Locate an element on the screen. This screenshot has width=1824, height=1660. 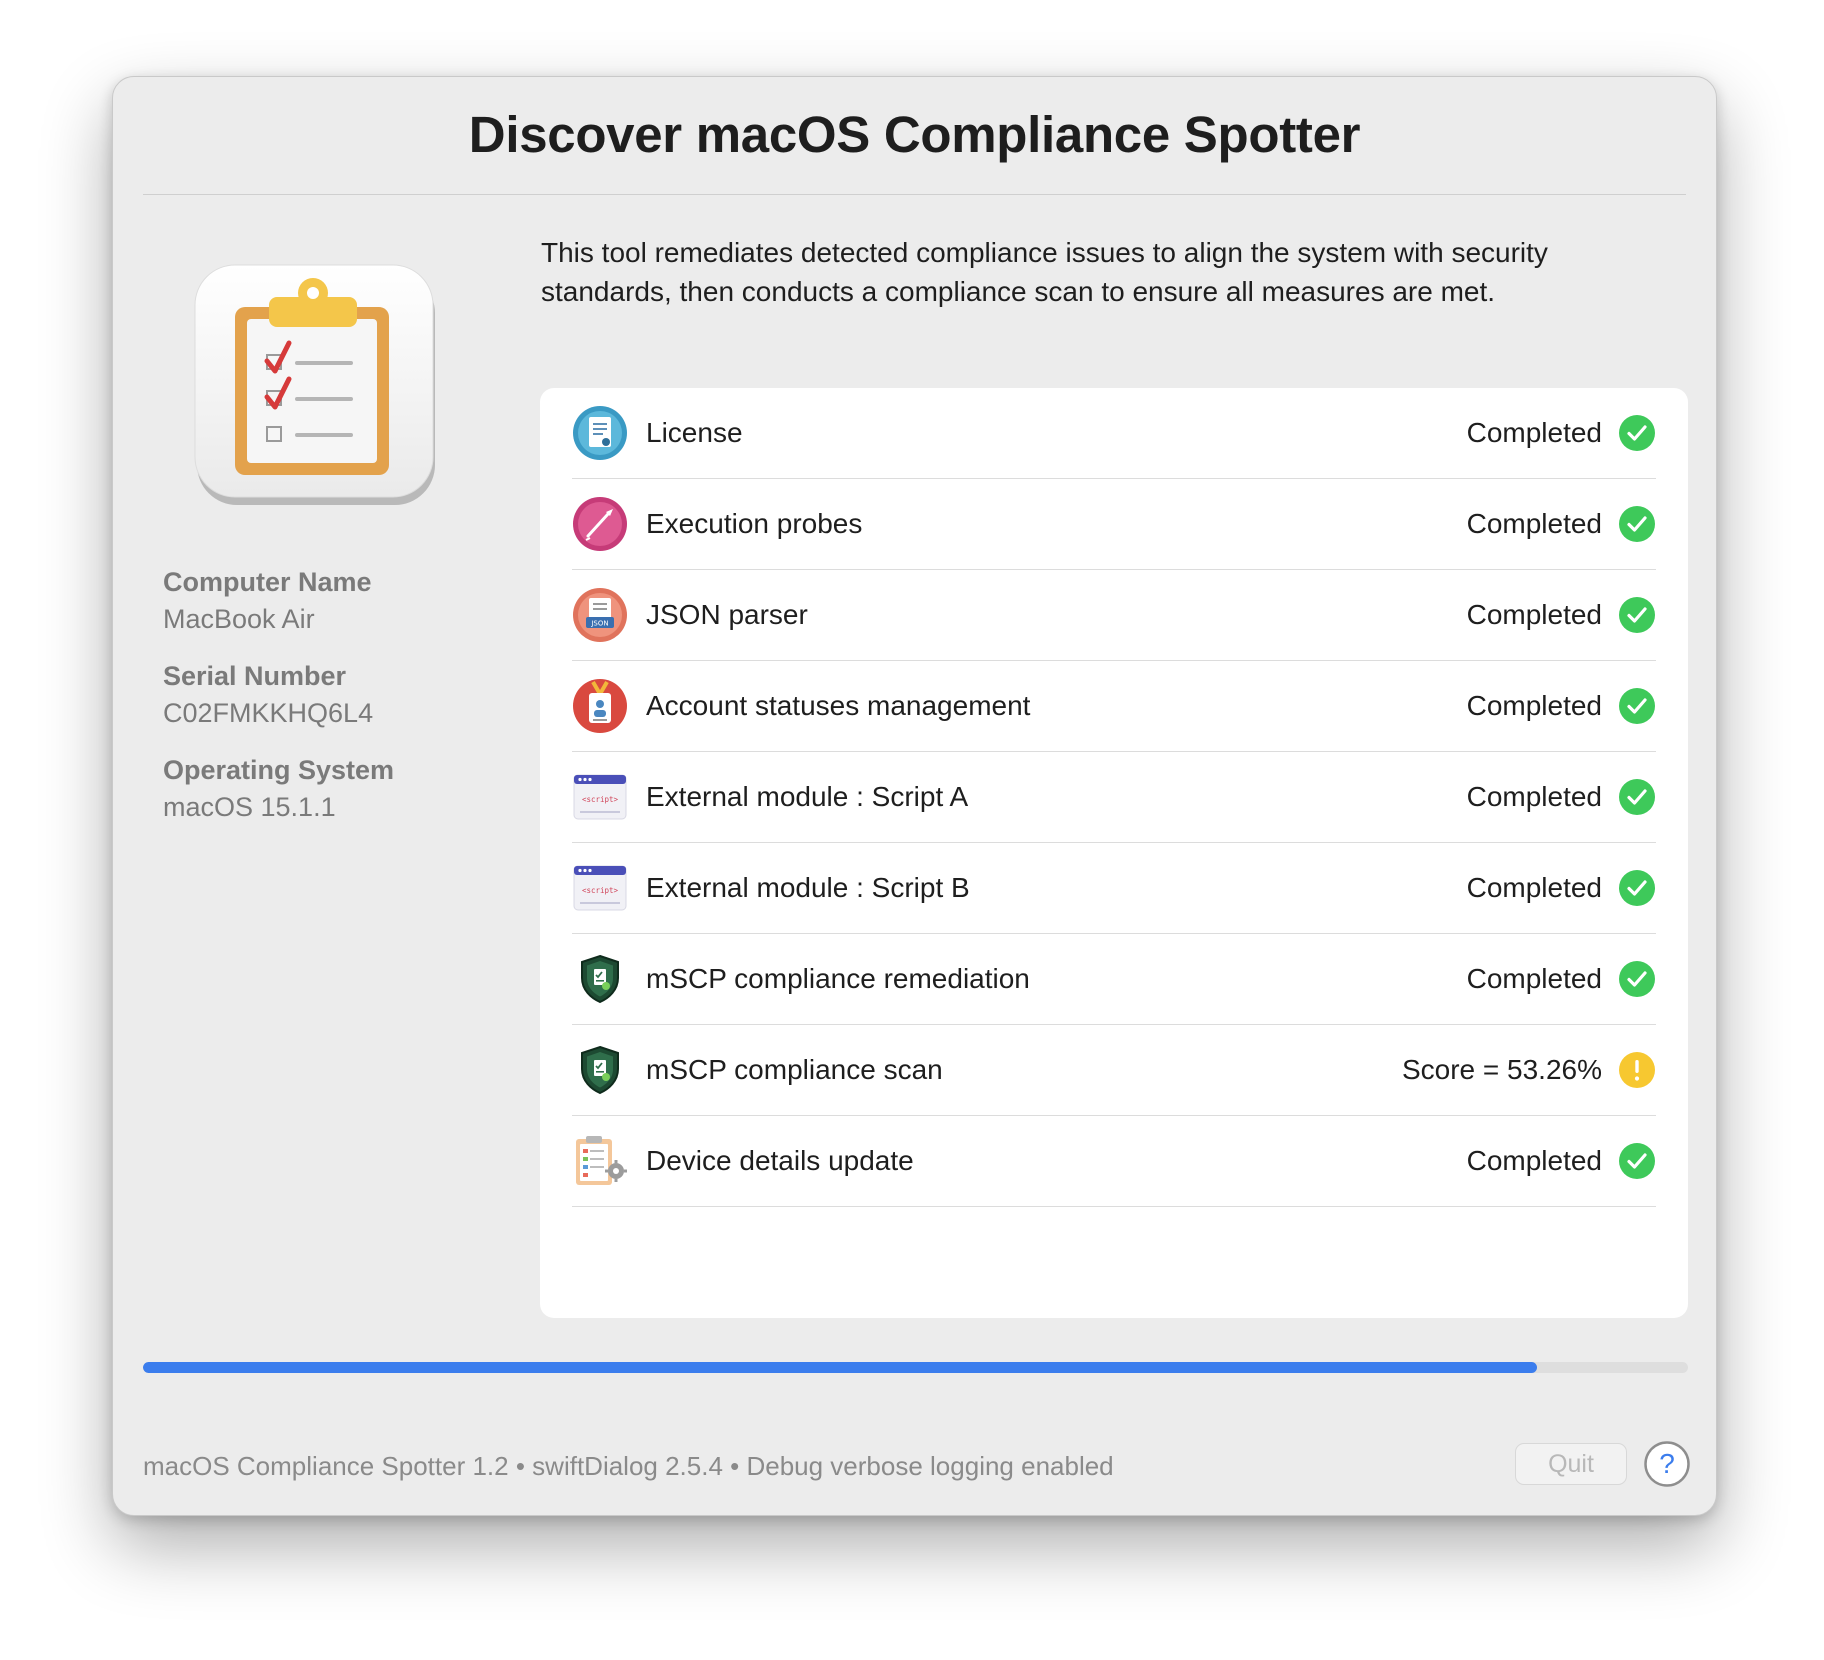
item-label: External module : Script B is located at coordinates (808, 887).